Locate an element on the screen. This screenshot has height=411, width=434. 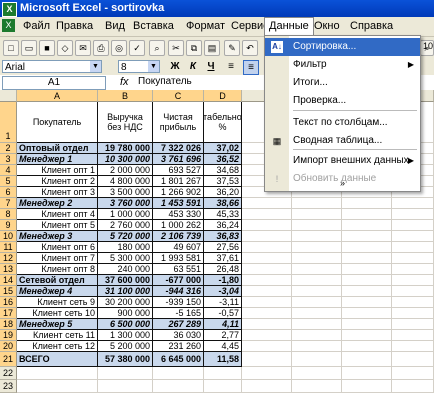
row-header: 23 is located at coordinates (8, 386).